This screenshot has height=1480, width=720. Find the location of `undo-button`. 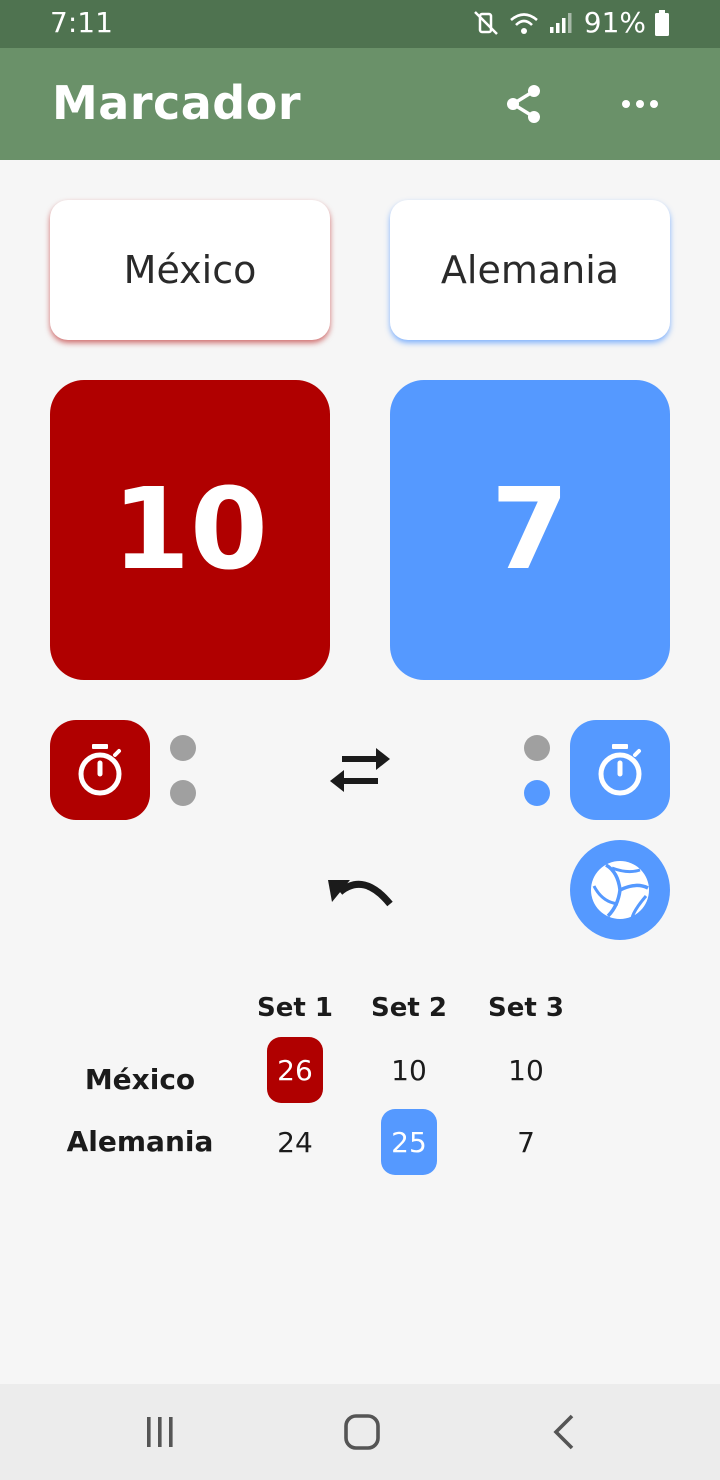

undo-button is located at coordinates (360, 892).